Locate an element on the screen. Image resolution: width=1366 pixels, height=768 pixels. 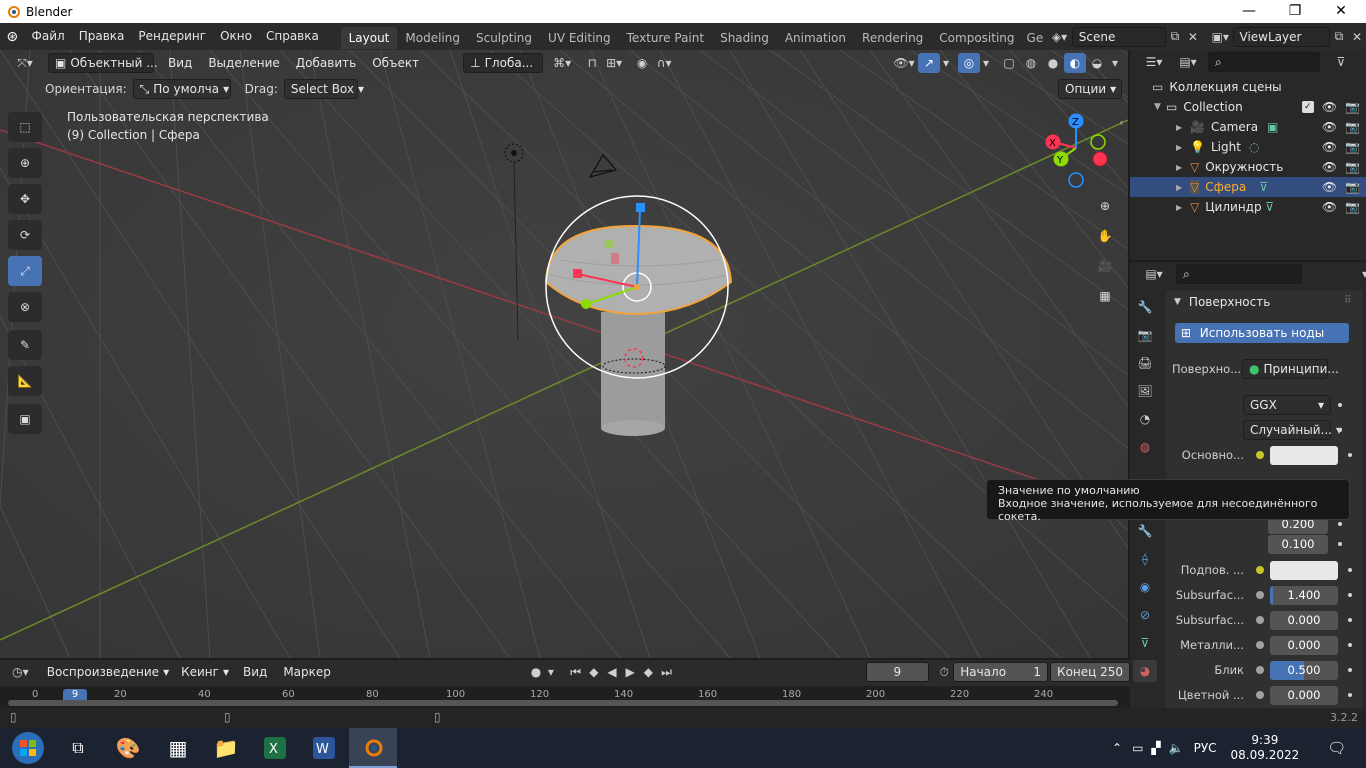
paint-app-icon: 🎨 is located at coordinates (128, 748).